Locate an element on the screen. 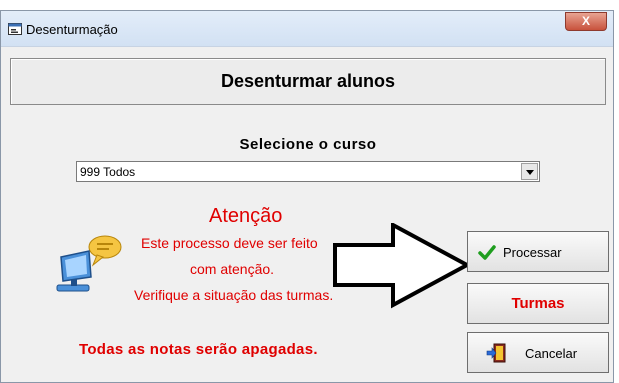 The width and height of the screenshot is (619, 383). chevron-down-icon is located at coordinates (529, 171).